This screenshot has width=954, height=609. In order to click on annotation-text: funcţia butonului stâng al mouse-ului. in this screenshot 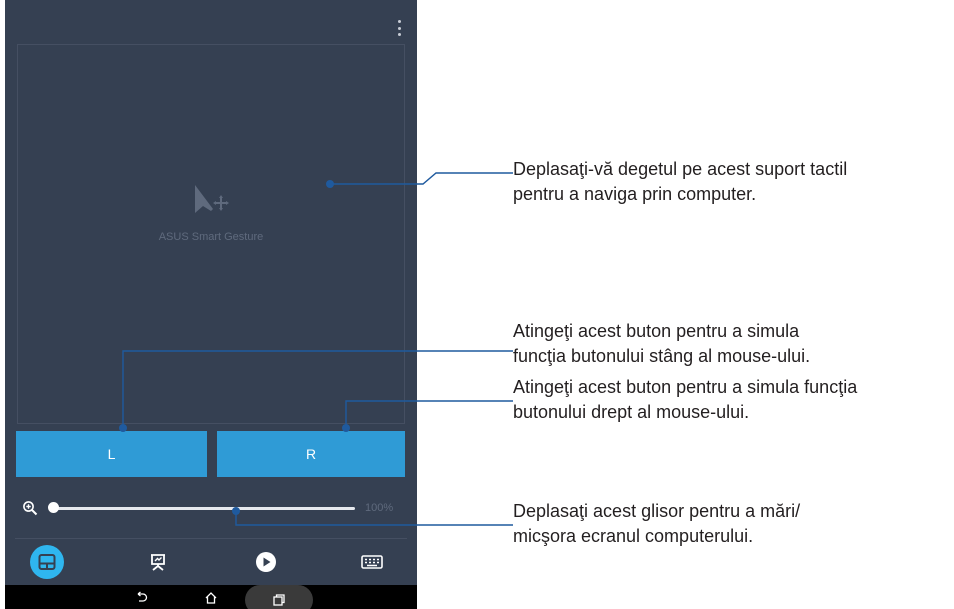, I will do `click(662, 356)`.